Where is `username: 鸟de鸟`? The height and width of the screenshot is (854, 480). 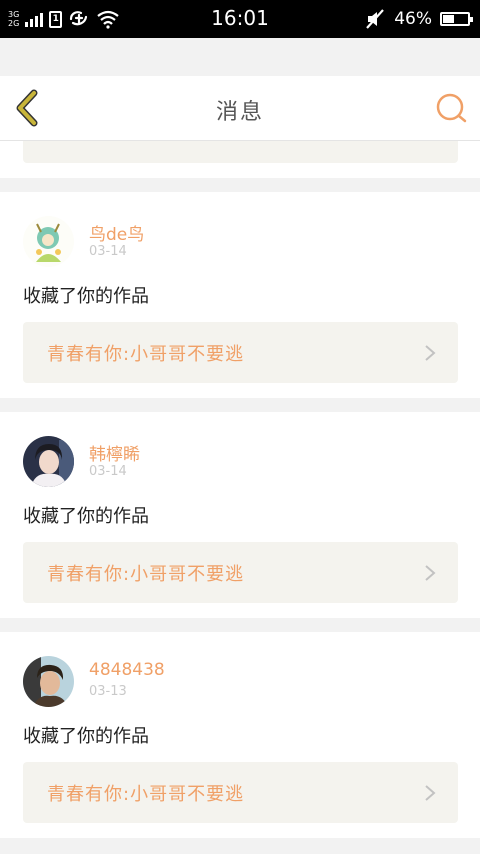 username: 鸟de鸟 is located at coordinates (116, 232).